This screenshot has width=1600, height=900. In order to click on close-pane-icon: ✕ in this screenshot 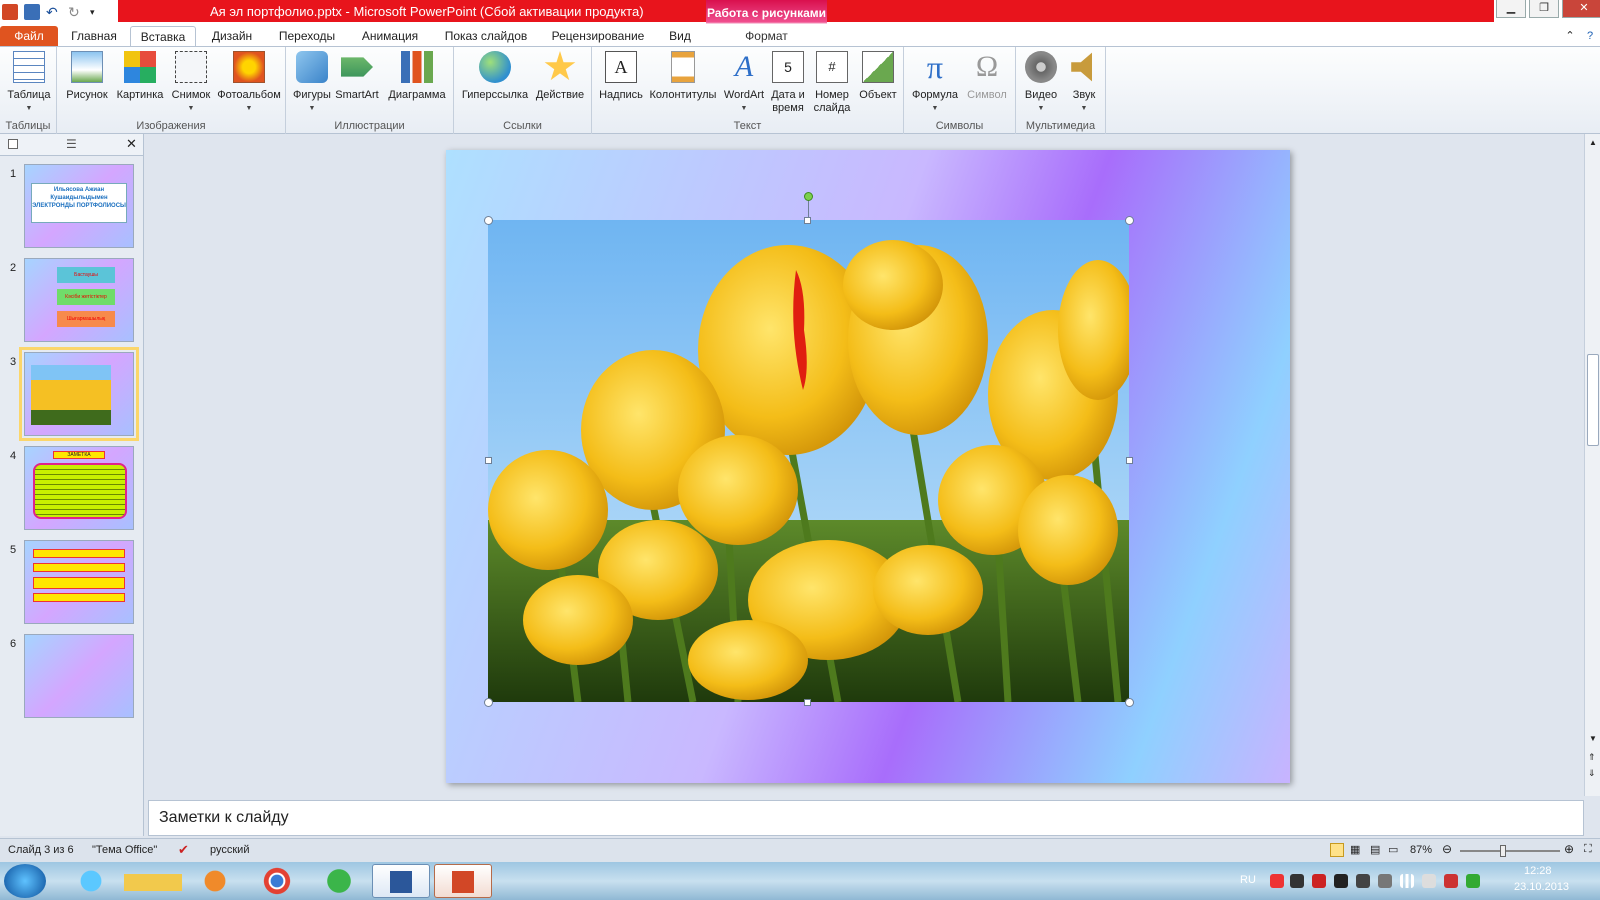, I will do `click(131, 144)`.